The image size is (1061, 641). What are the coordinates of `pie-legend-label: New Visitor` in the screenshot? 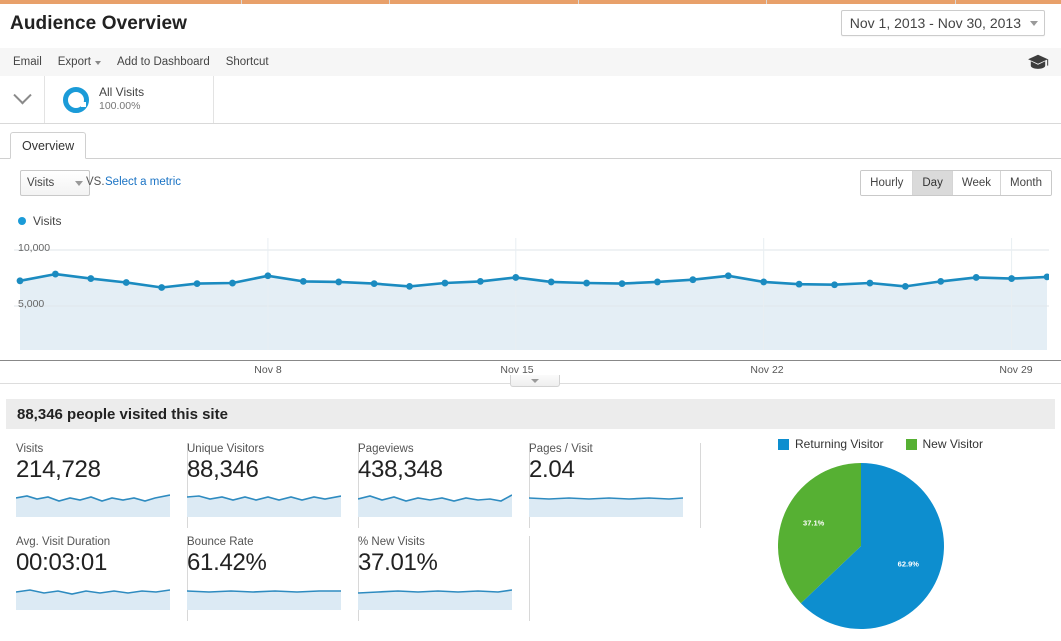 It's located at (952, 444).